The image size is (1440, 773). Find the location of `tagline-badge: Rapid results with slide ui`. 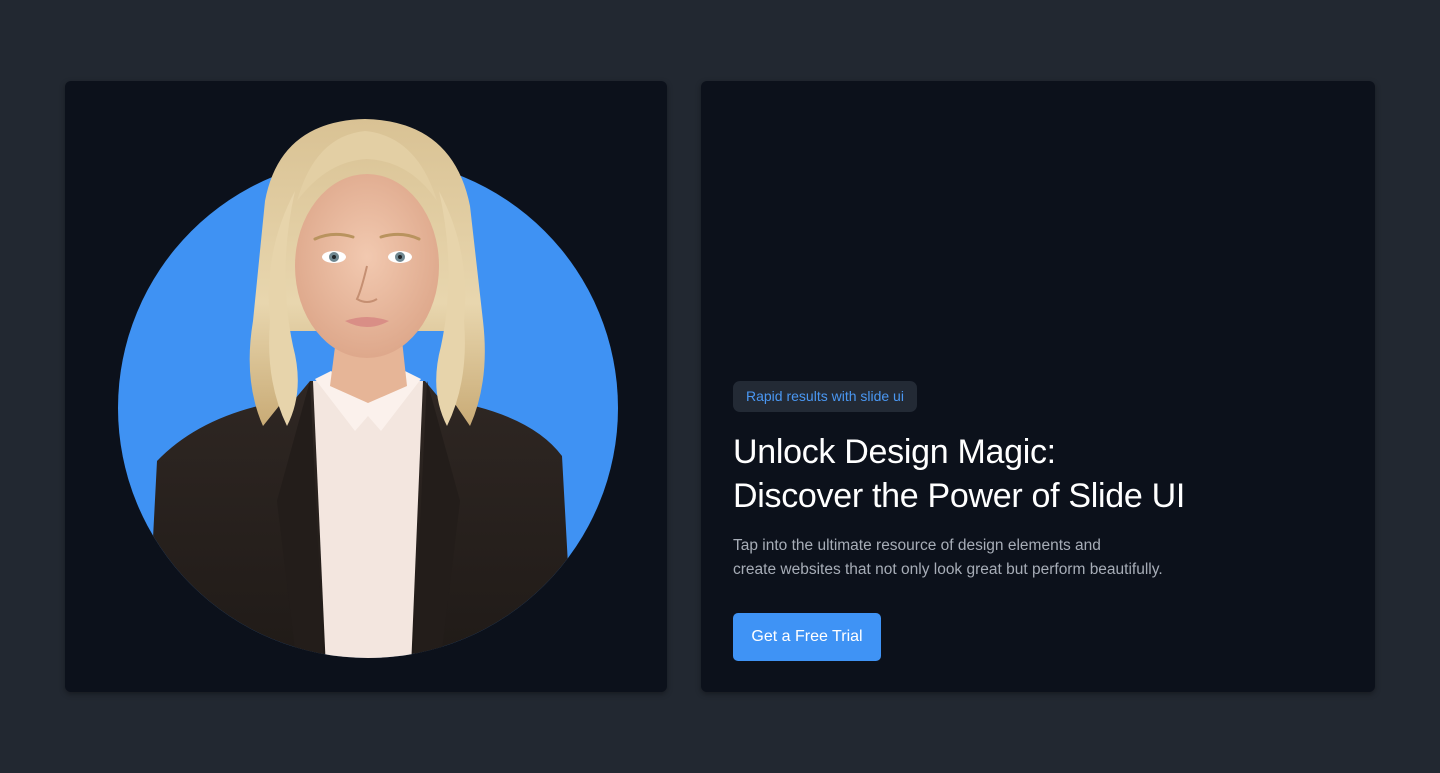

tagline-badge: Rapid results with slide ui is located at coordinates (825, 396).